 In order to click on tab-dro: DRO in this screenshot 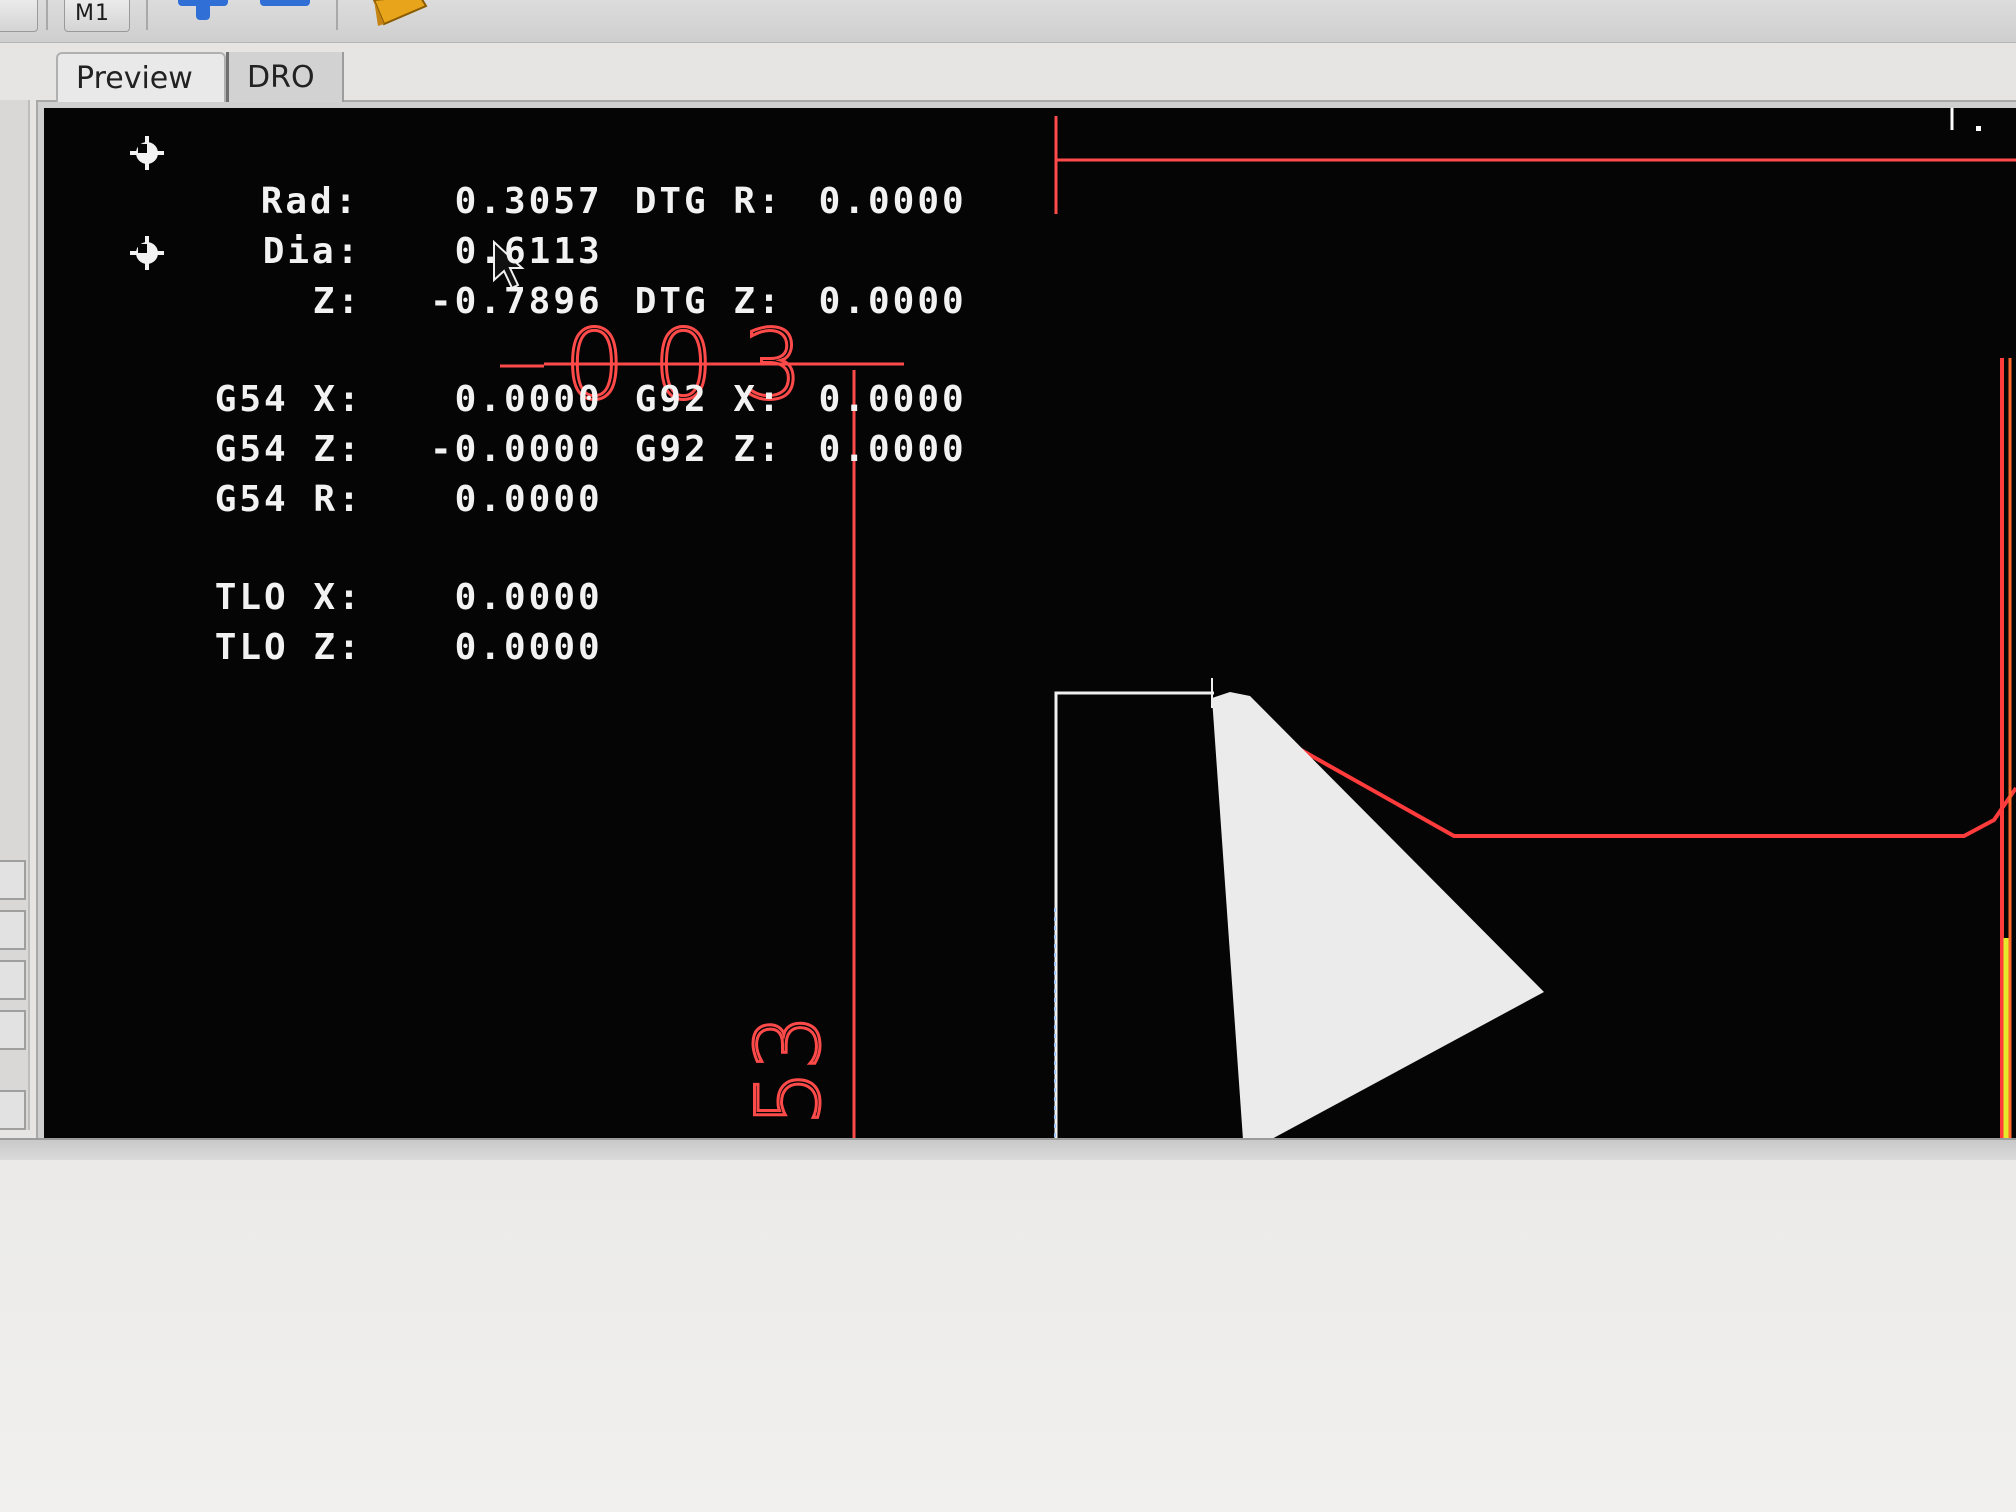, I will do `click(285, 77)`.